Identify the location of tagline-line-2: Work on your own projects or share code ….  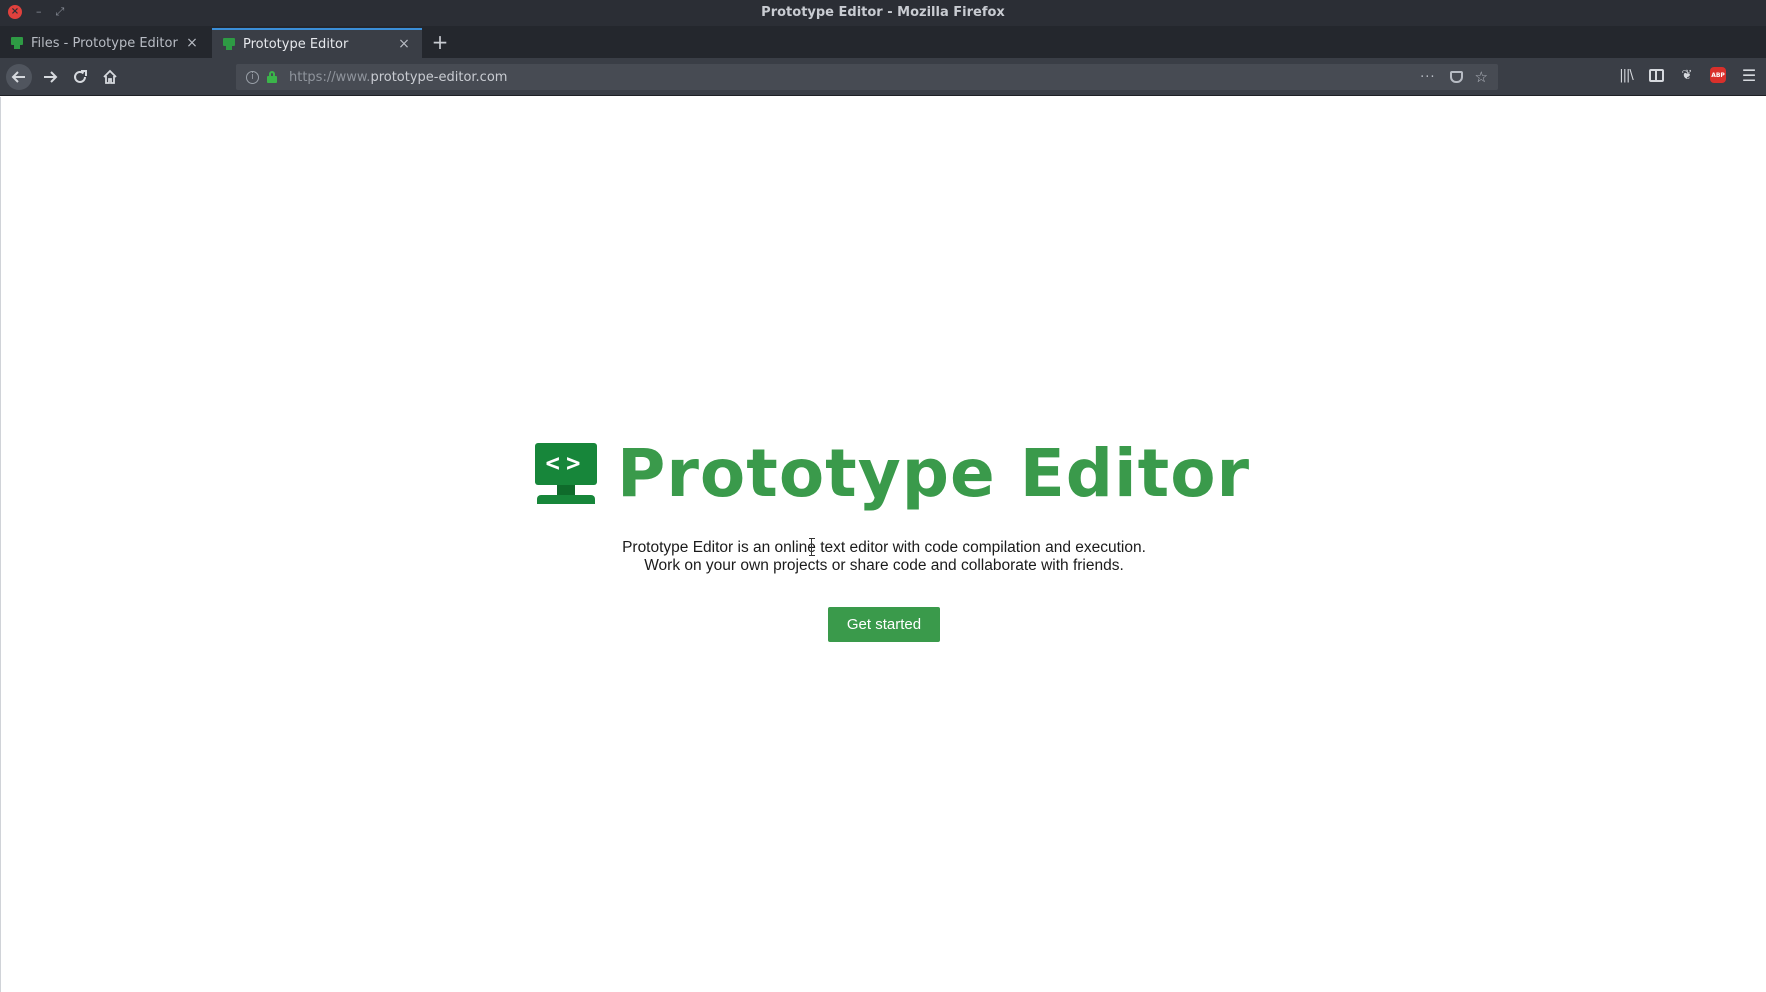
(884, 565).